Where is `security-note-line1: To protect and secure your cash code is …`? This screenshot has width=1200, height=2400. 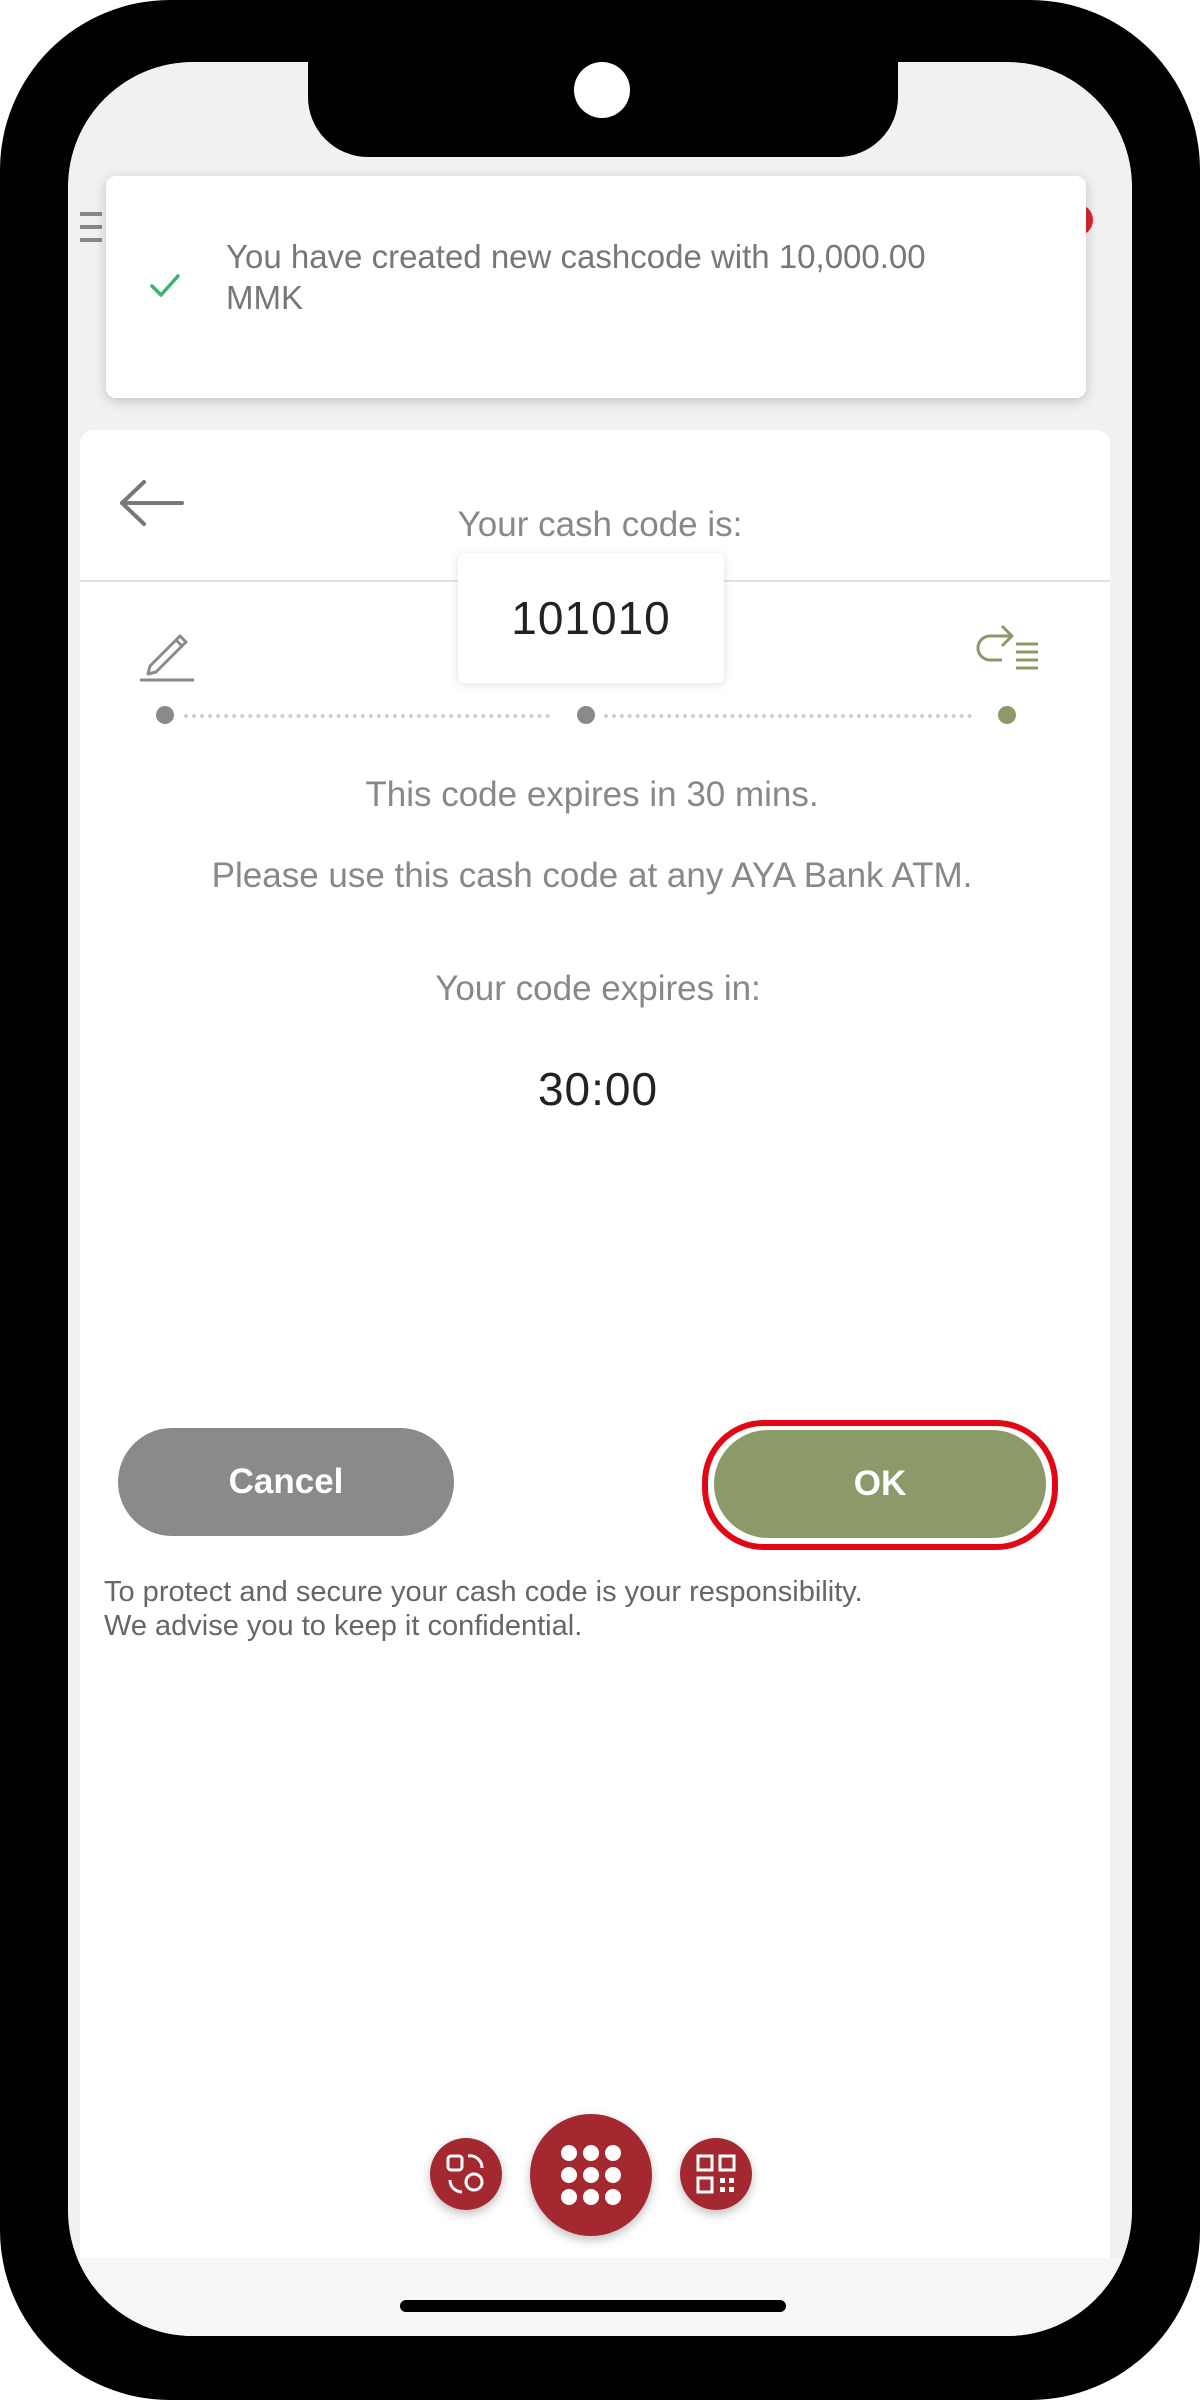 security-note-line1: To protect and secure your cash code is … is located at coordinates (483, 1592).